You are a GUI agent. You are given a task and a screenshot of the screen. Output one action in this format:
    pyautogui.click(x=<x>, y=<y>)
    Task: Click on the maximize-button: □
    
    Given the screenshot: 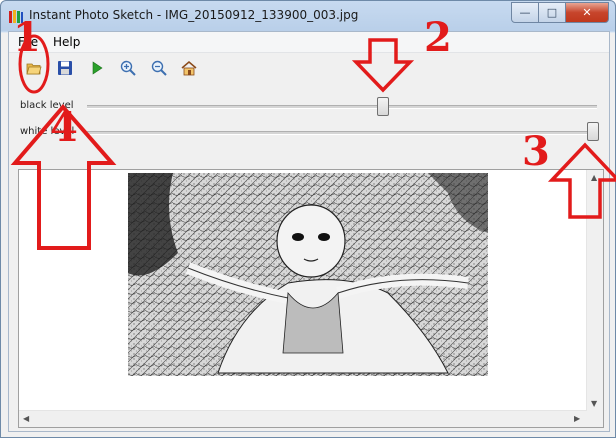 What is the action you would take?
    pyautogui.click(x=552, y=12)
    